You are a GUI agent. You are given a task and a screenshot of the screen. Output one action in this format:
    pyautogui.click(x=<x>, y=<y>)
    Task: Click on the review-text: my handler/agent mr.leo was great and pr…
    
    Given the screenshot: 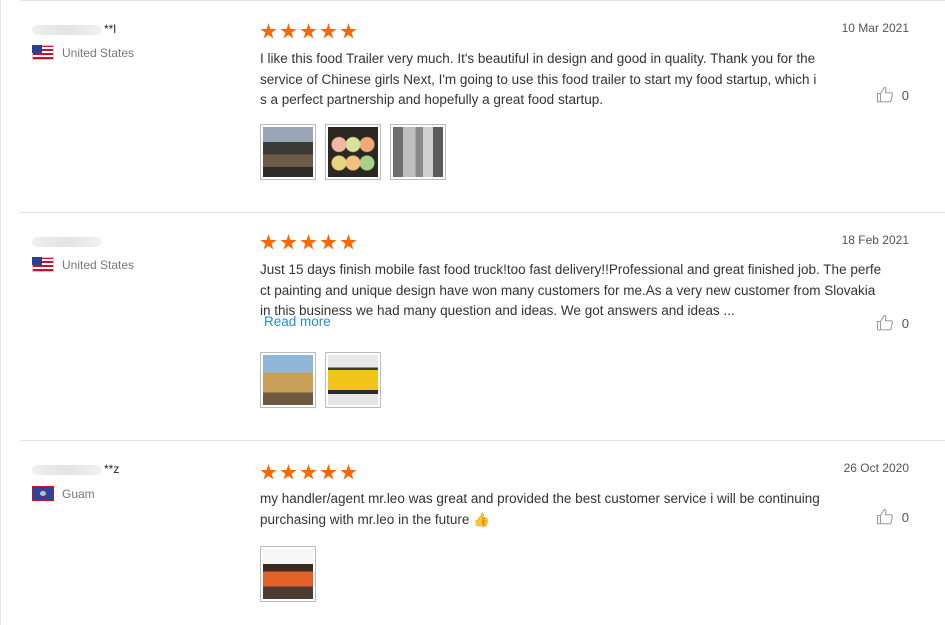 What is the action you would take?
    pyautogui.click(x=540, y=509)
    